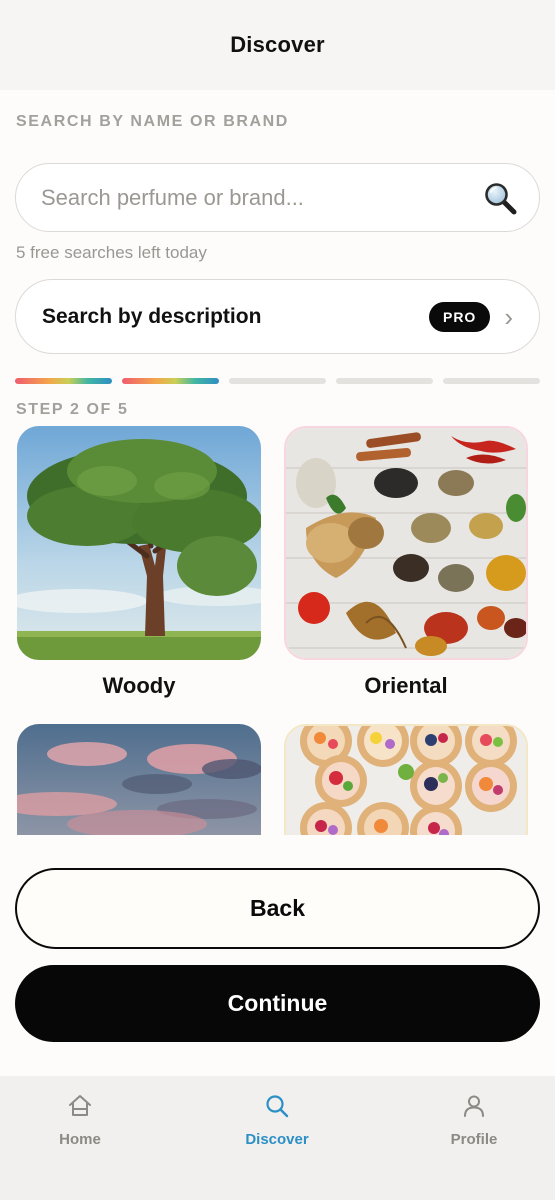 This screenshot has width=555, height=1200. I want to click on step-progress-bar, so click(277, 381).